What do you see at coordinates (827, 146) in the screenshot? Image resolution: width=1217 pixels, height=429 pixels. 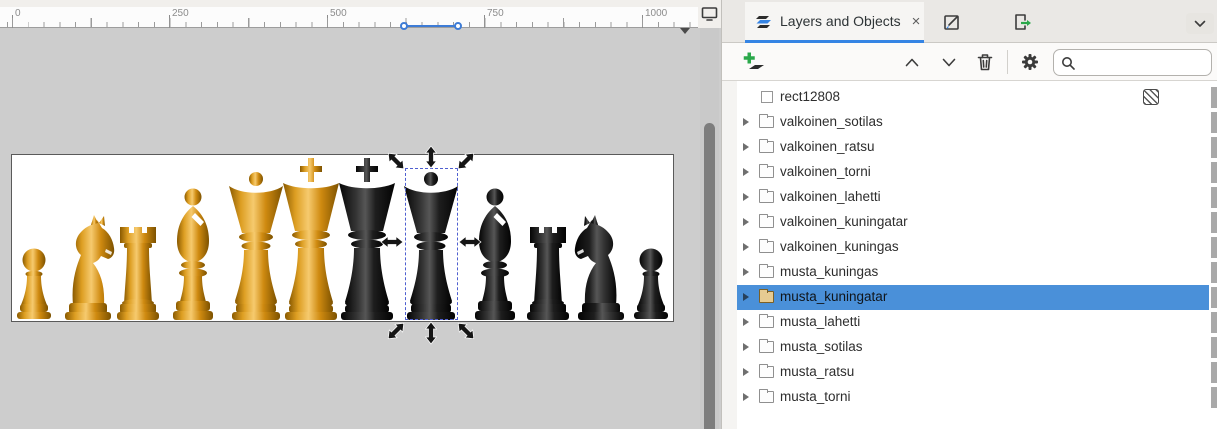 I see `layer-label: valkoinen_ratsu` at bounding box center [827, 146].